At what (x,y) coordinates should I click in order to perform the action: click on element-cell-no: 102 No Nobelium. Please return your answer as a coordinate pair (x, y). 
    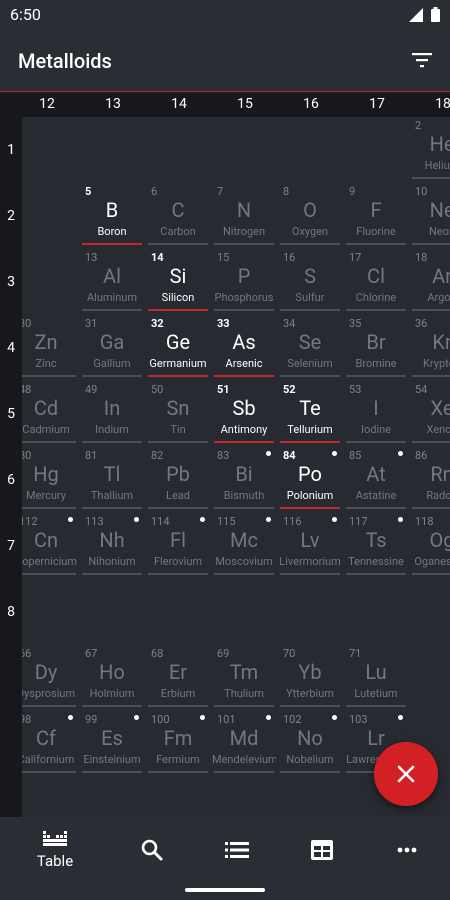
    Looking at the image, I should click on (310, 742).